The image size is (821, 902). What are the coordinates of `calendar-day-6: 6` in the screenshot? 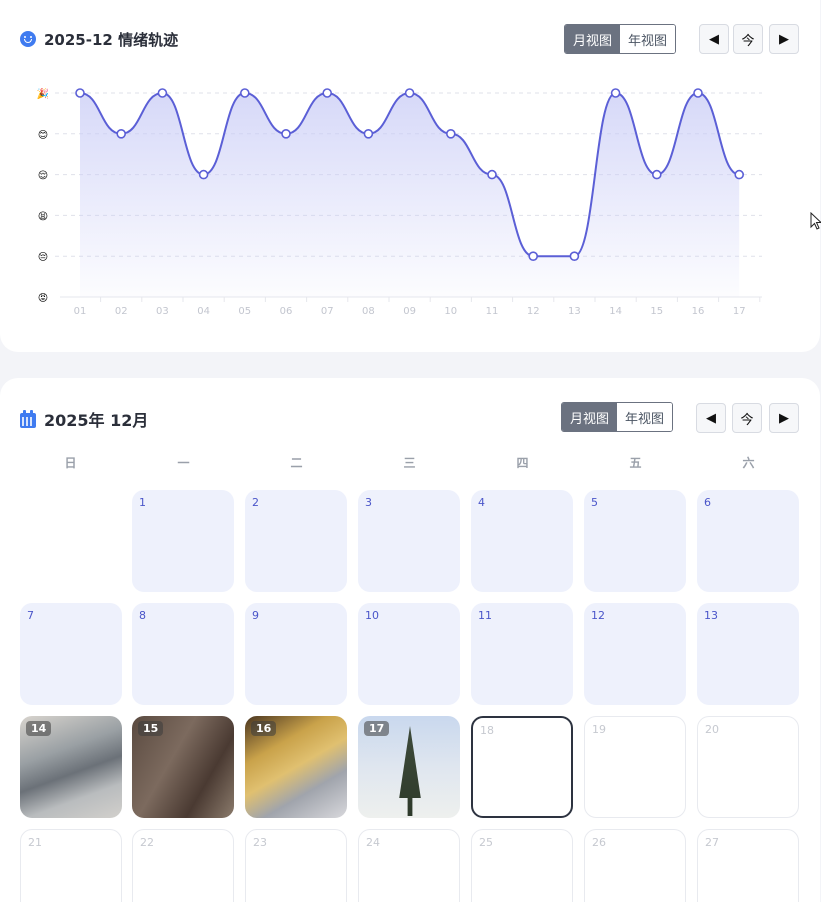 It's located at (748, 541).